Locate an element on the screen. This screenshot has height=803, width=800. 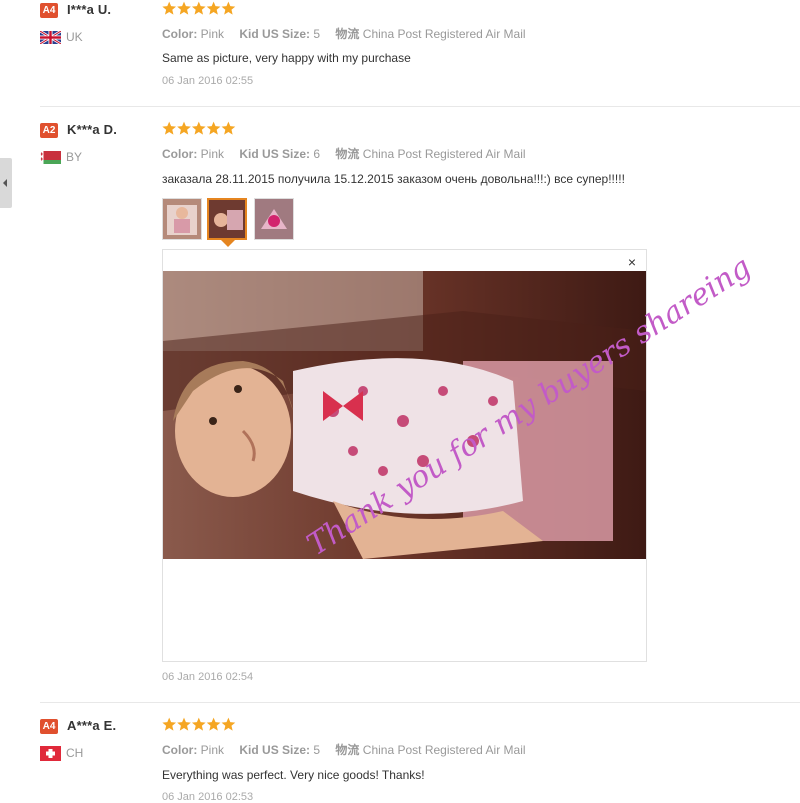
photo-thumbnail-active is located at coordinates (227, 219).